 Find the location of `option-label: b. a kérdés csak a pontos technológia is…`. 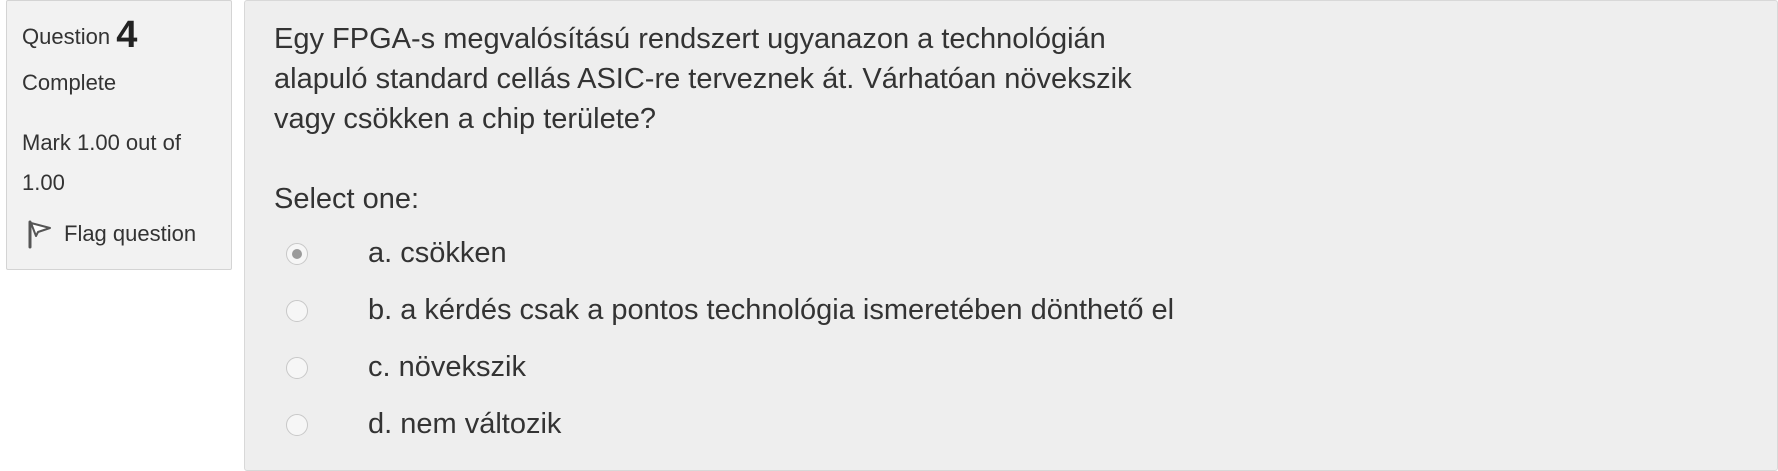

option-label: b. a kérdés csak a pontos technológia is… is located at coordinates (771, 310).